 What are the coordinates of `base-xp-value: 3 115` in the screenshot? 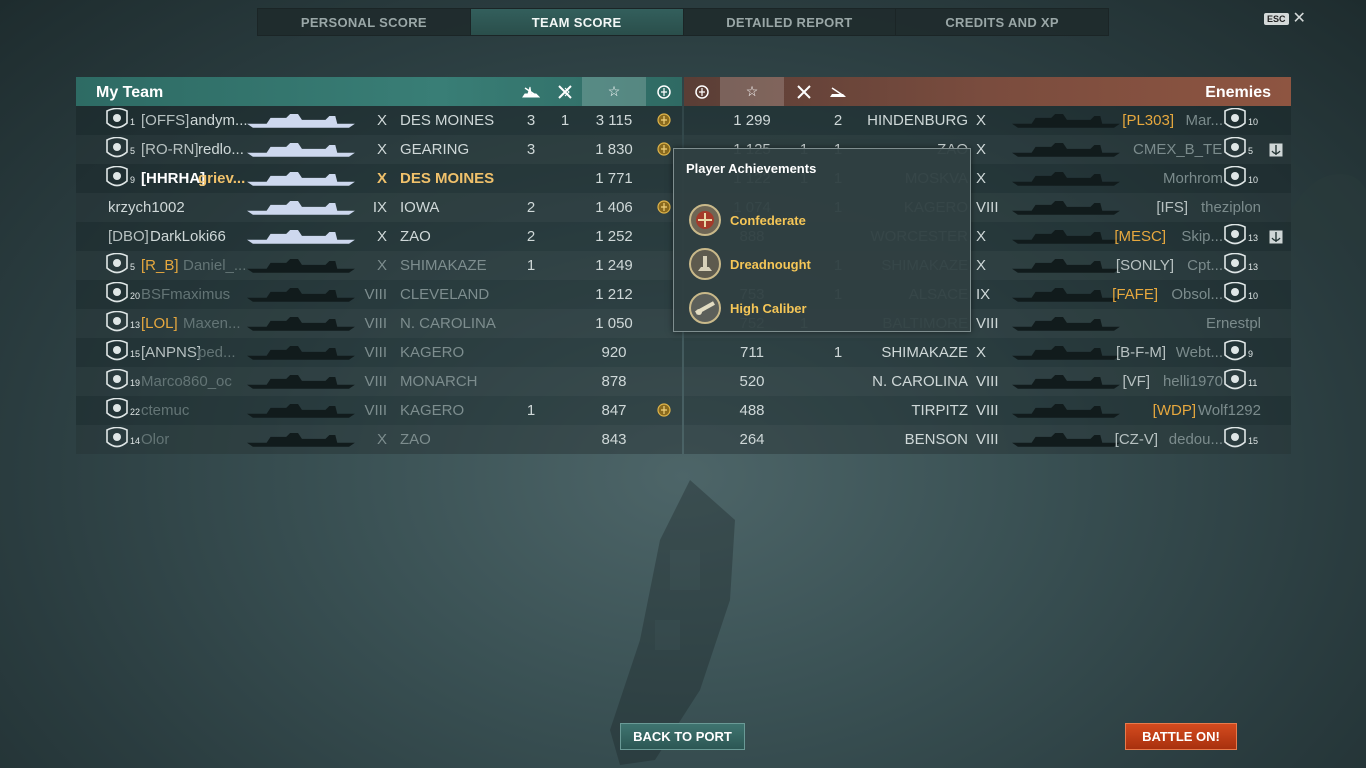 It's located at (614, 120).